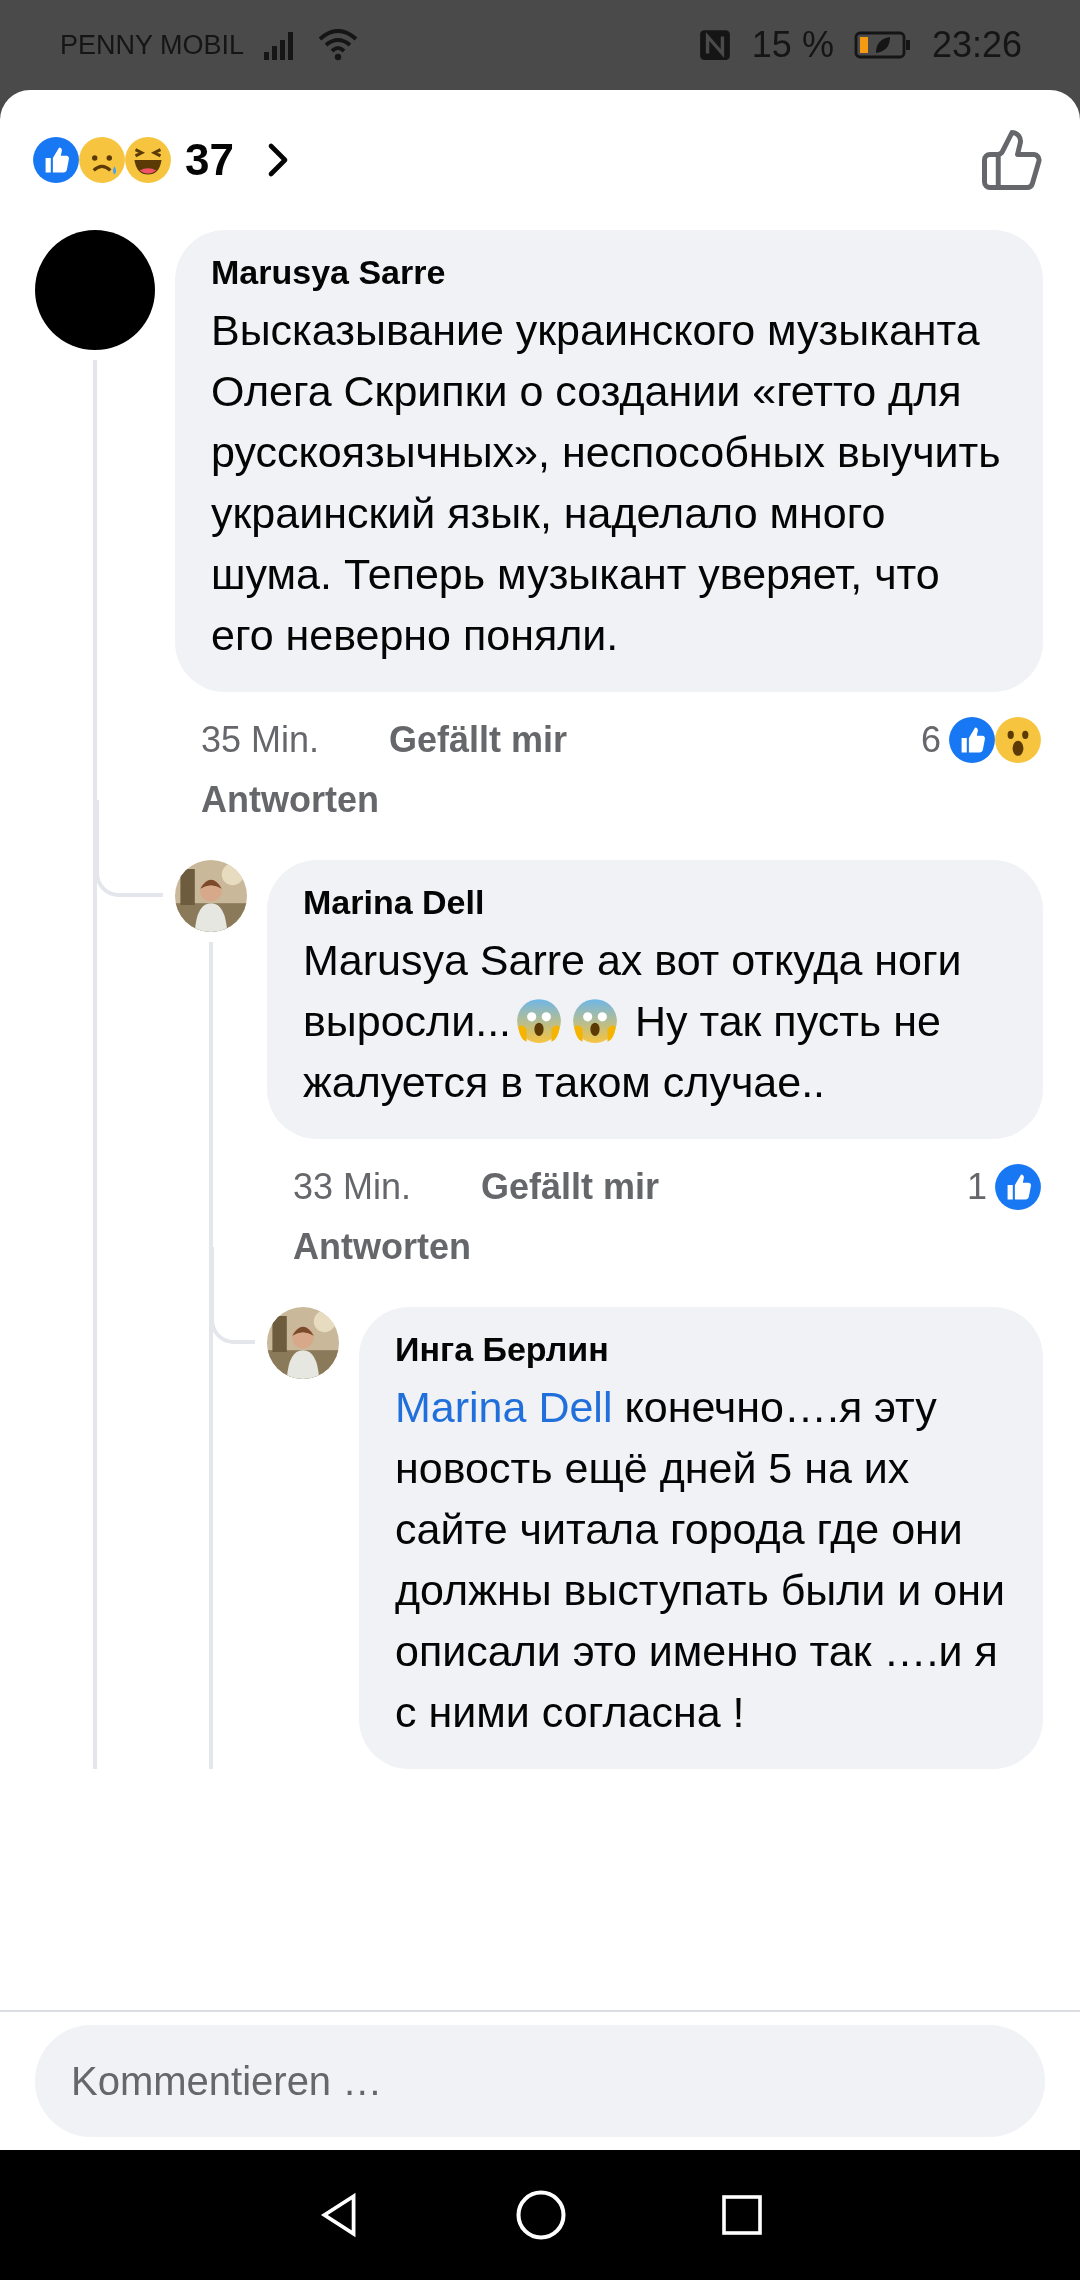  Describe the element at coordinates (930, 740) in the screenshot. I see `reaction-count: 6` at that location.